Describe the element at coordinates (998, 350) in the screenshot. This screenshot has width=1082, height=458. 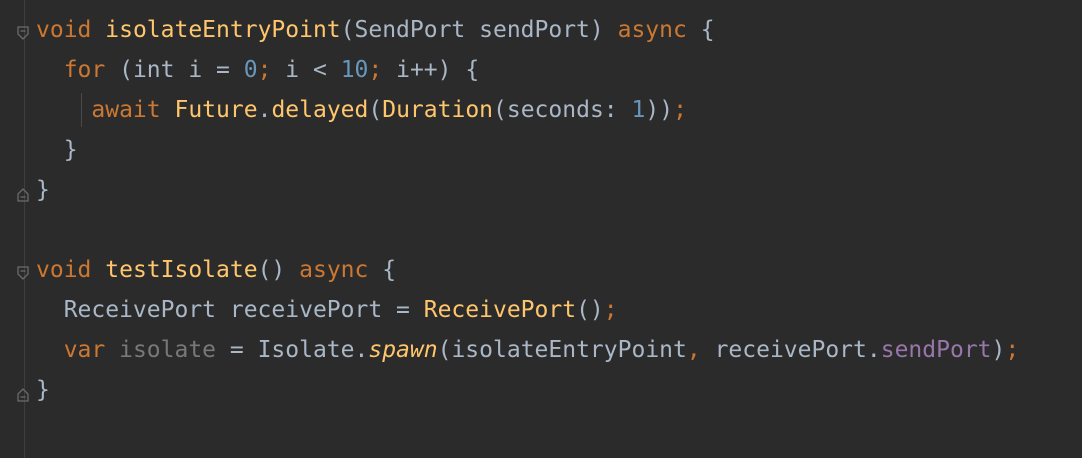
I see `code-token: )` at that location.